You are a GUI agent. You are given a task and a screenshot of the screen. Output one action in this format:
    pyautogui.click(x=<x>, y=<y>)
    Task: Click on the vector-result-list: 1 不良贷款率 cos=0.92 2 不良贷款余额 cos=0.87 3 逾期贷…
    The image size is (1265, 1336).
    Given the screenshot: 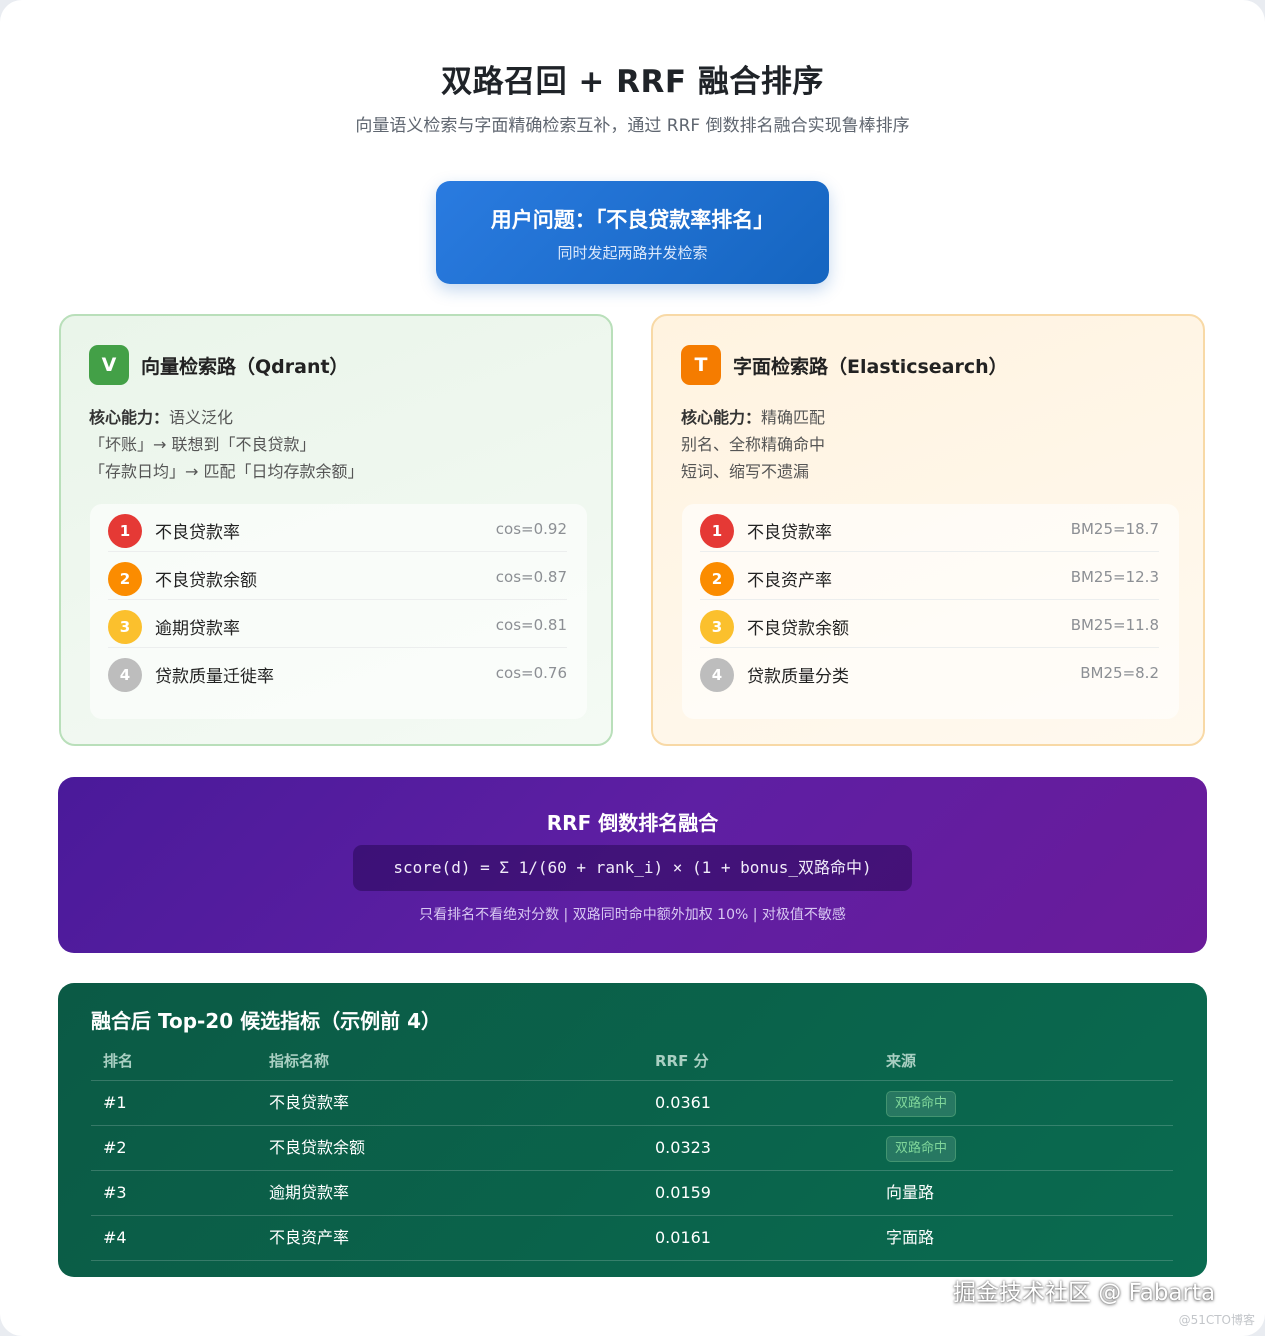 What is the action you would take?
    pyautogui.click(x=338, y=611)
    